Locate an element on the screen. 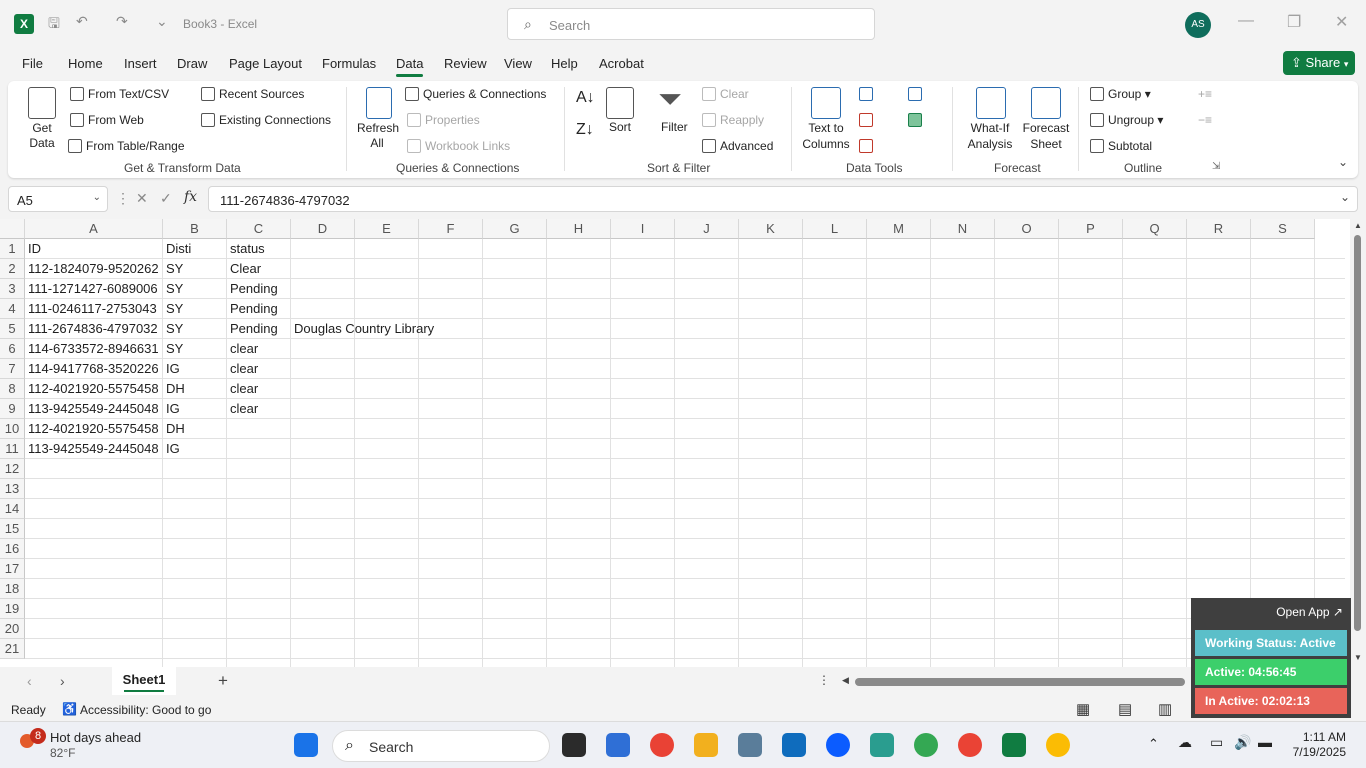 This screenshot has height=768, width=1366. what-if-analysis-button: What-If Analysis is located at coordinates (990, 136).